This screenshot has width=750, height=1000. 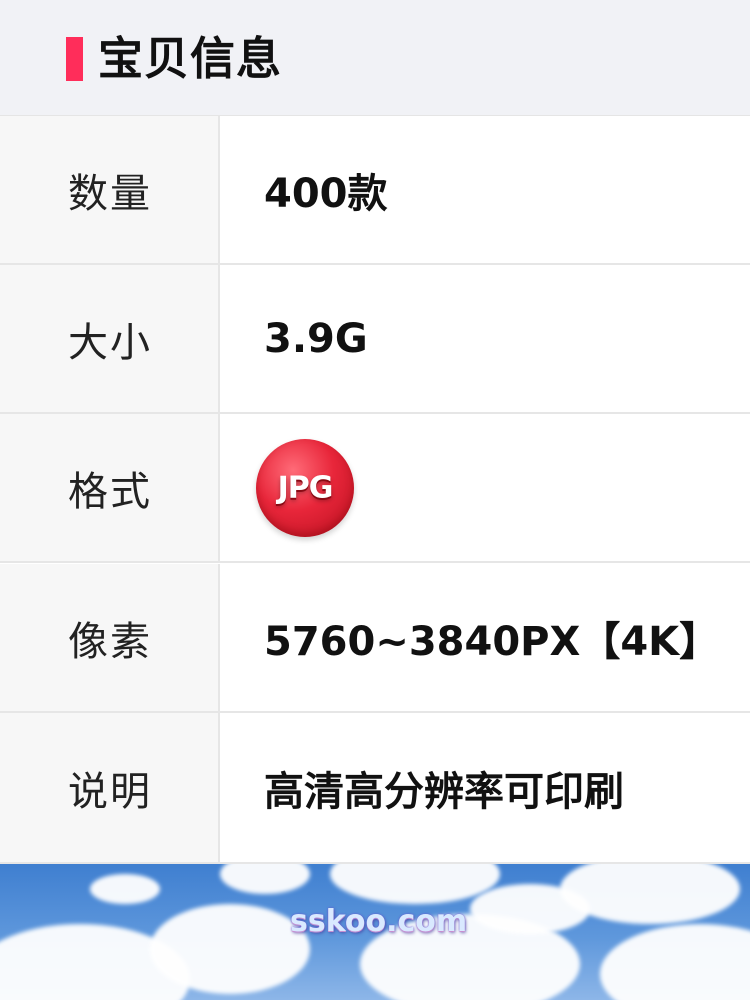 What do you see at coordinates (379, 921) in the screenshot?
I see `watermark-logo: sskoo.com` at bounding box center [379, 921].